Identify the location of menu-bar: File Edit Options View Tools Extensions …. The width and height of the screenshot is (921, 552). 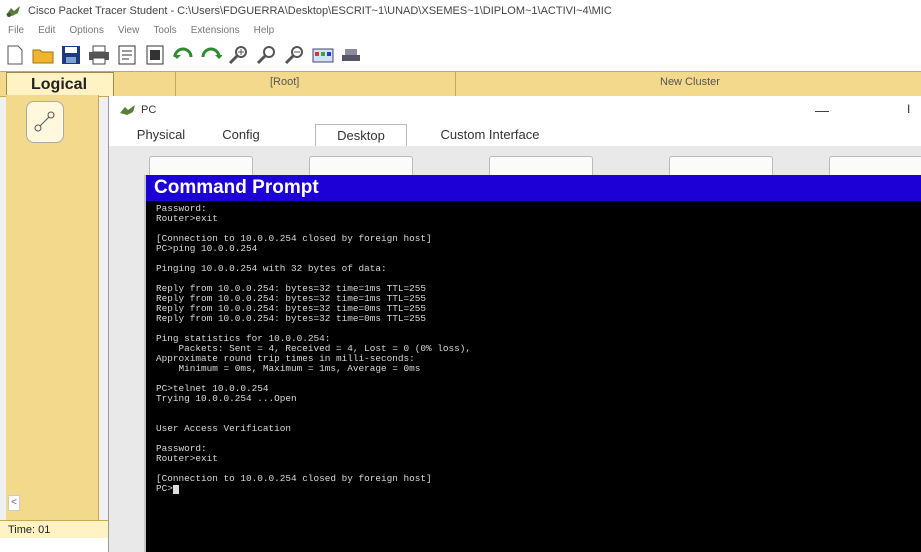
(460, 30).